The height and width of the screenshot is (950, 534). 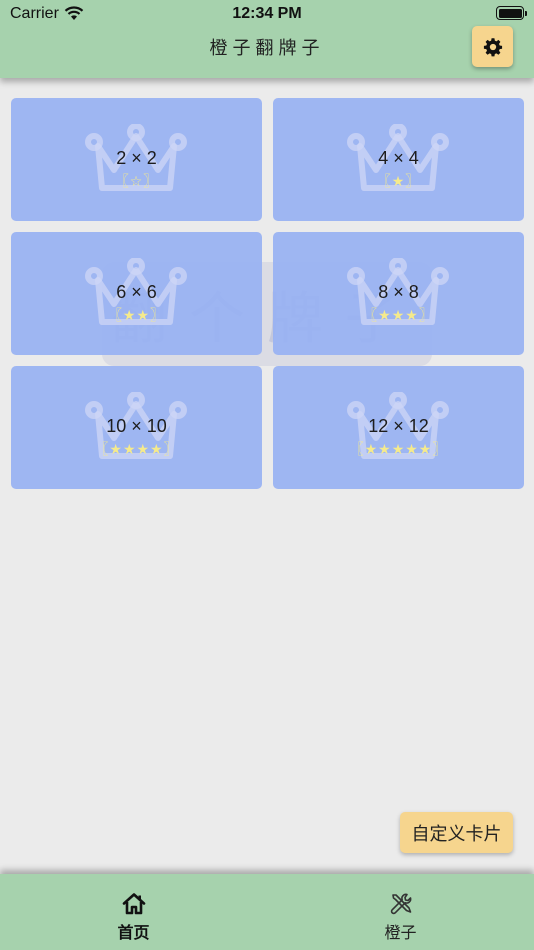 I want to click on level-stars: 〖★★〗, so click(x=136, y=316).